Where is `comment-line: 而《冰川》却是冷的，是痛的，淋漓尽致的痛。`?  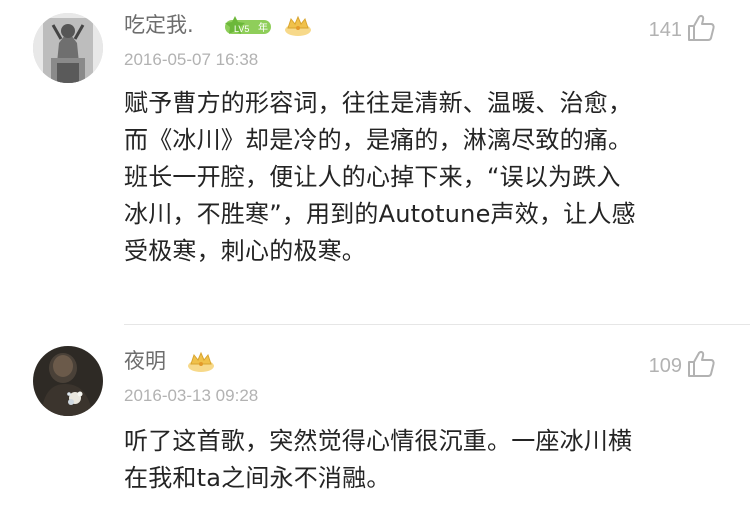 comment-line: 而《冰川》却是冷的，是痛的，淋漓尽致的痛。 is located at coordinates (378, 140).